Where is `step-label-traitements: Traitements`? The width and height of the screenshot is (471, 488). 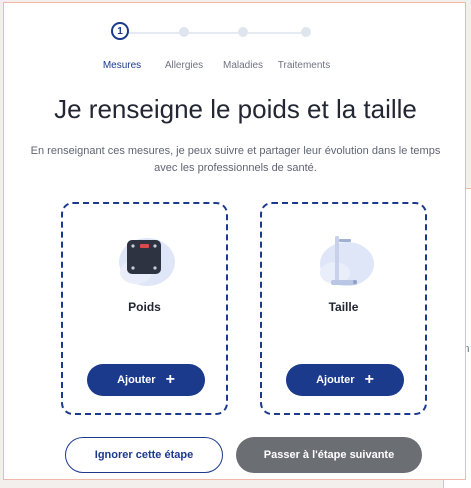
step-label-traitements: Traitements is located at coordinates (304, 65).